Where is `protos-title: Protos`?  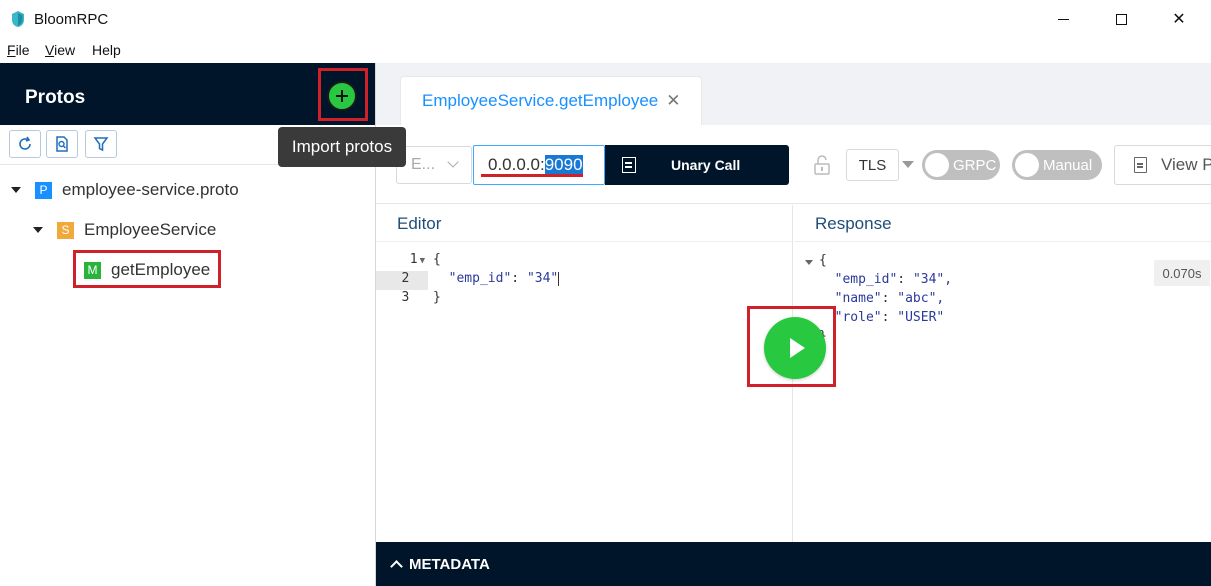 protos-title: Protos is located at coordinates (55, 97).